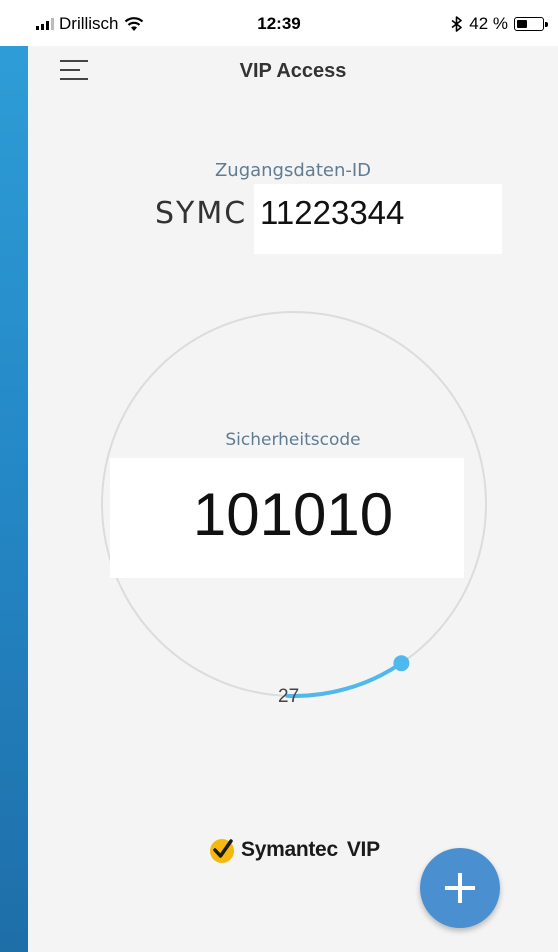  What do you see at coordinates (344, 679) in the screenshot?
I see `countdown-progress-arc` at bounding box center [344, 679].